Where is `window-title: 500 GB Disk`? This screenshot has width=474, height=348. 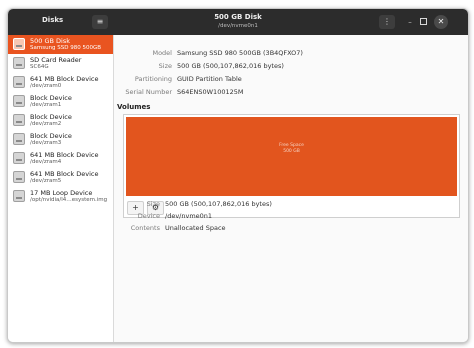 window-title: 500 GB Disk is located at coordinates (238, 17).